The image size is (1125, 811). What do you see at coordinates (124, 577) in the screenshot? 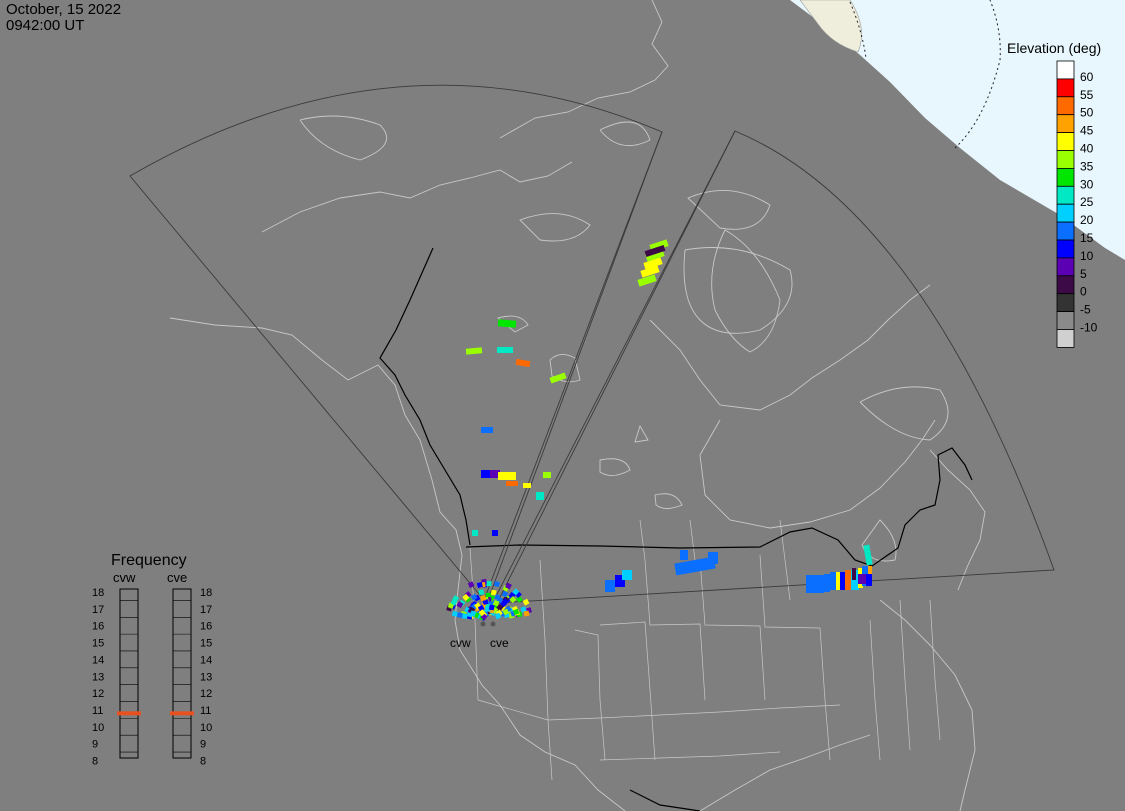
I see `frequency-channel-cvw-label: cvw` at bounding box center [124, 577].